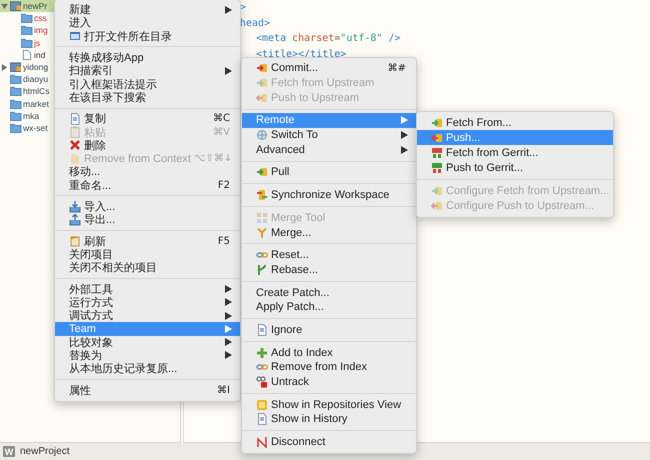 The width and height of the screenshot is (650, 460). What do you see at coordinates (394, 38) in the screenshot?
I see `code-token: />` at bounding box center [394, 38].